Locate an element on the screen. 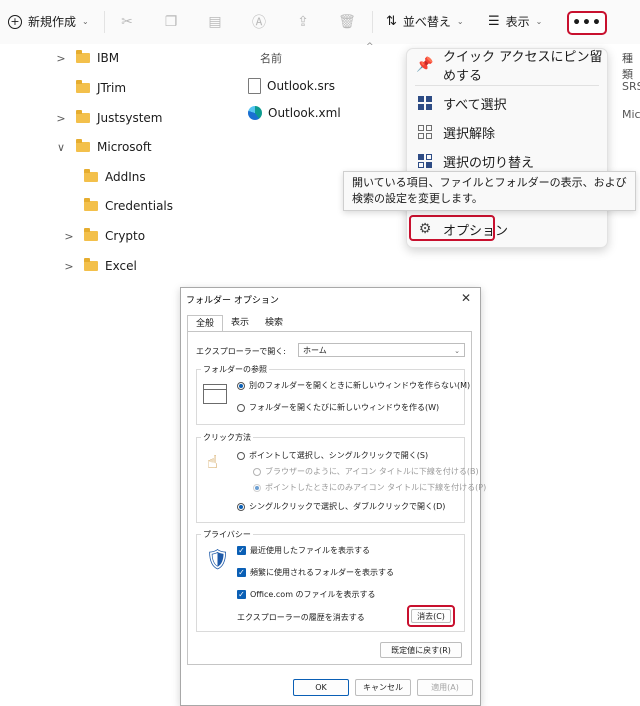 This screenshot has height=706, width=640. delete-icon: 🗑 is located at coordinates (347, 22).